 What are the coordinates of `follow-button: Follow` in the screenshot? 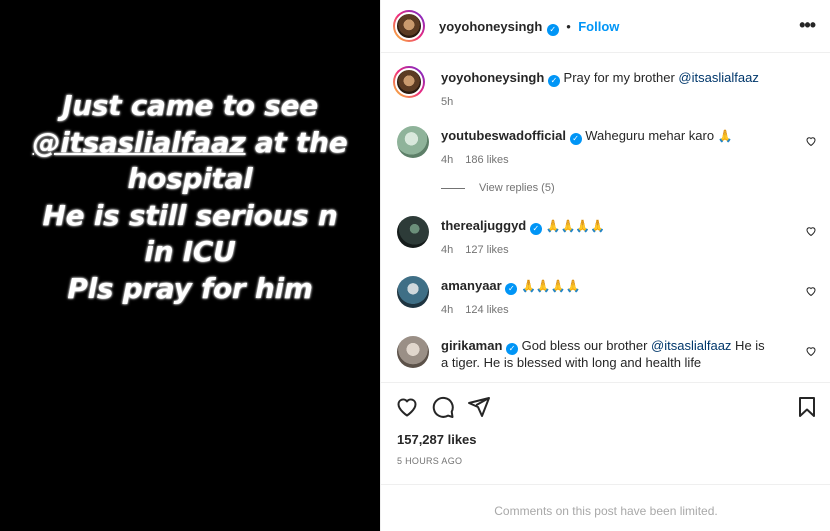 It's located at (598, 26).